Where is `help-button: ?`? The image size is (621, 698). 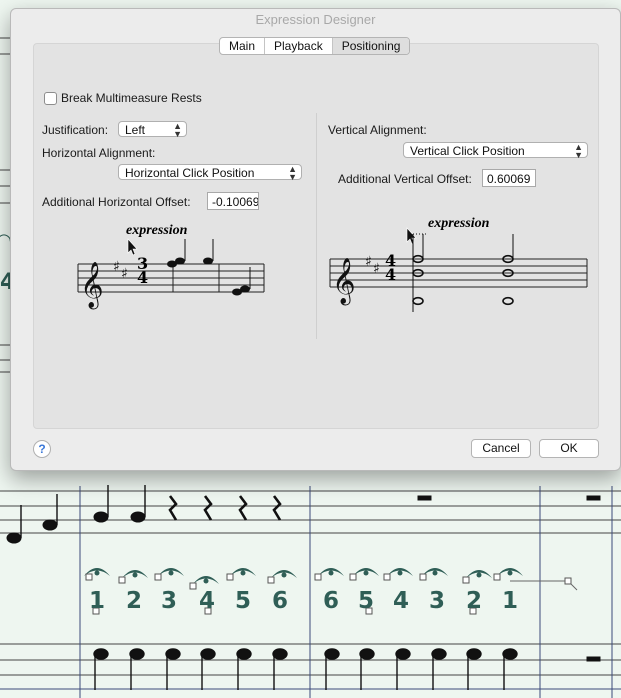 help-button: ? is located at coordinates (42, 449).